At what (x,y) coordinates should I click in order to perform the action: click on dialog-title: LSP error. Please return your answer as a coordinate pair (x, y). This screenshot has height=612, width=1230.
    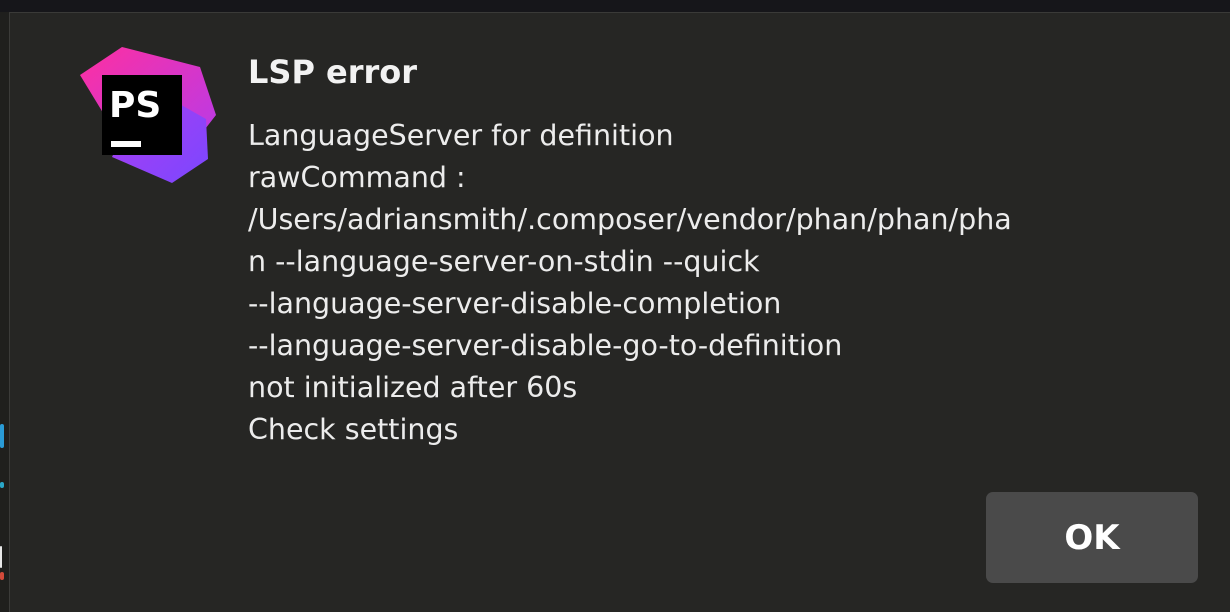
    Looking at the image, I should click on (333, 72).